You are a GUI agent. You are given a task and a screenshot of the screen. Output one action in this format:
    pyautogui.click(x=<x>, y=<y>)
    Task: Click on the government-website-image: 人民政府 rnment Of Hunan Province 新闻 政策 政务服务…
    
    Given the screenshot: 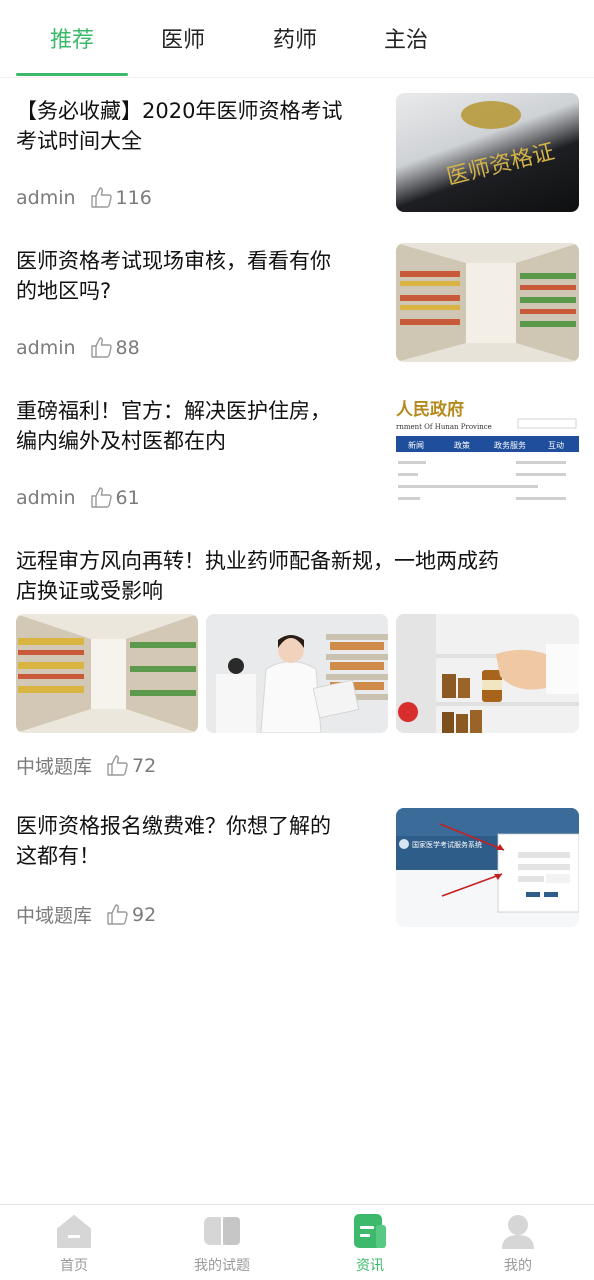 What is the action you would take?
    pyautogui.click(x=487, y=452)
    